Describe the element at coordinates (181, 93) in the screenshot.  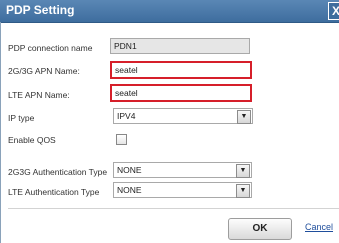
I see `apn-lte-input: seatel` at that location.